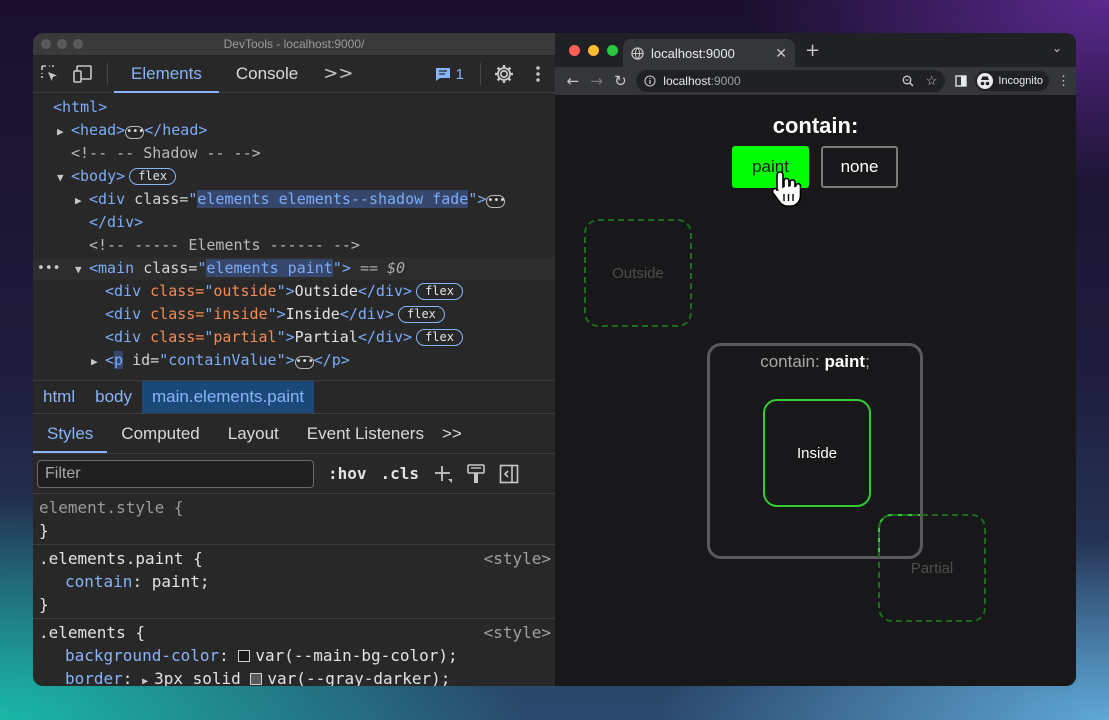 The width and height of the screenshot is (1109, 720). I want to click on bookmark-star-icon: ☆, so click(932, 80).